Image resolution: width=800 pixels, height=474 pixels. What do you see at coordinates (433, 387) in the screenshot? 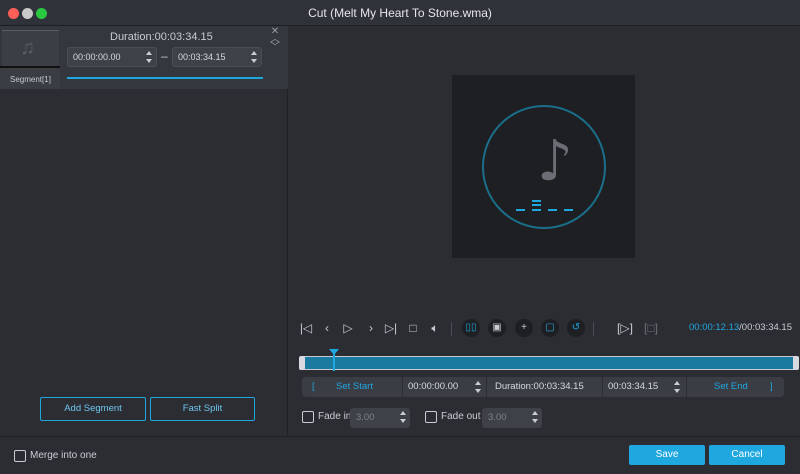
I see `start-time-field: 00:00:00.00` at bounding box center [433, 387].